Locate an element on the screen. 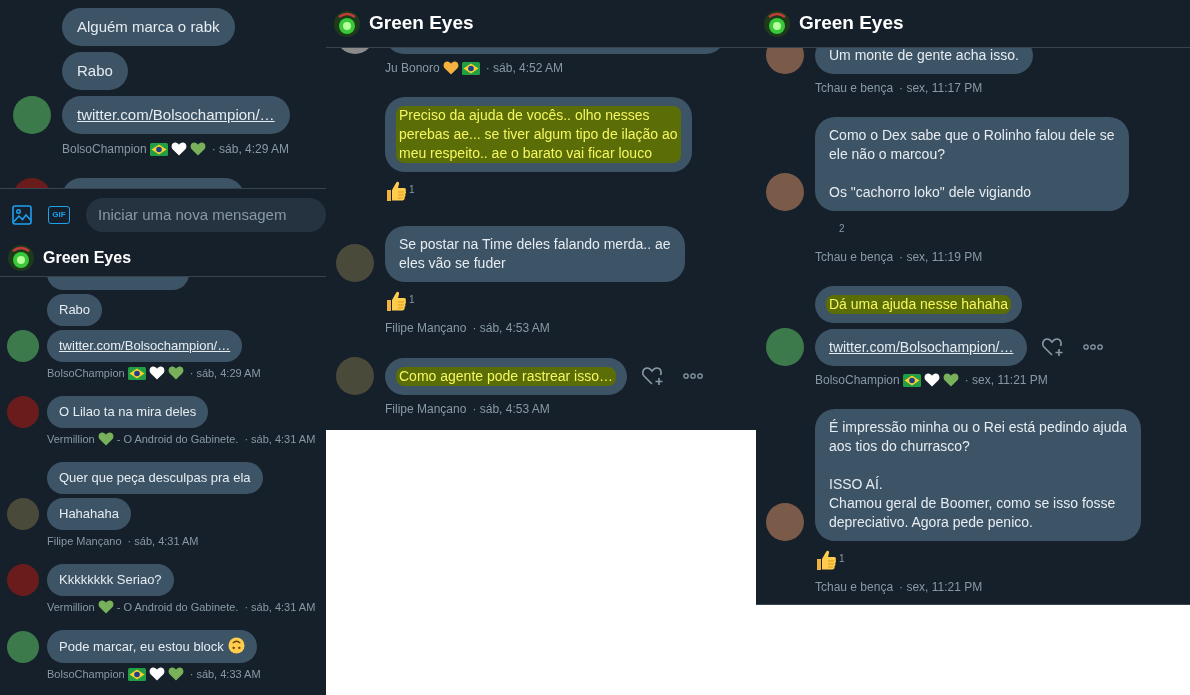 Image resolution: width=1190 pixels, height=695 pixels. message-text: Dá uma ajuda nesse hahaha is located at coordinates (919, 304).